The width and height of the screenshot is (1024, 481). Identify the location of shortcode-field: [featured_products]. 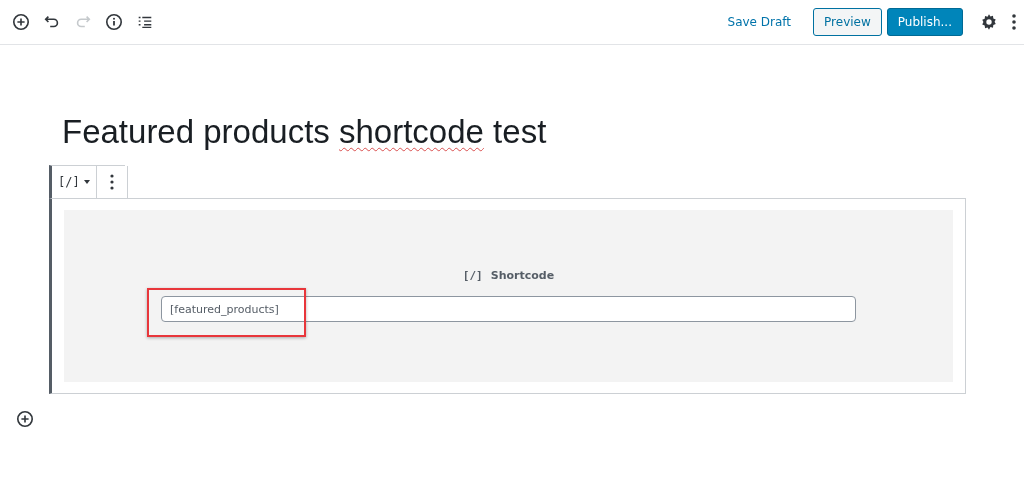
(508, 309).